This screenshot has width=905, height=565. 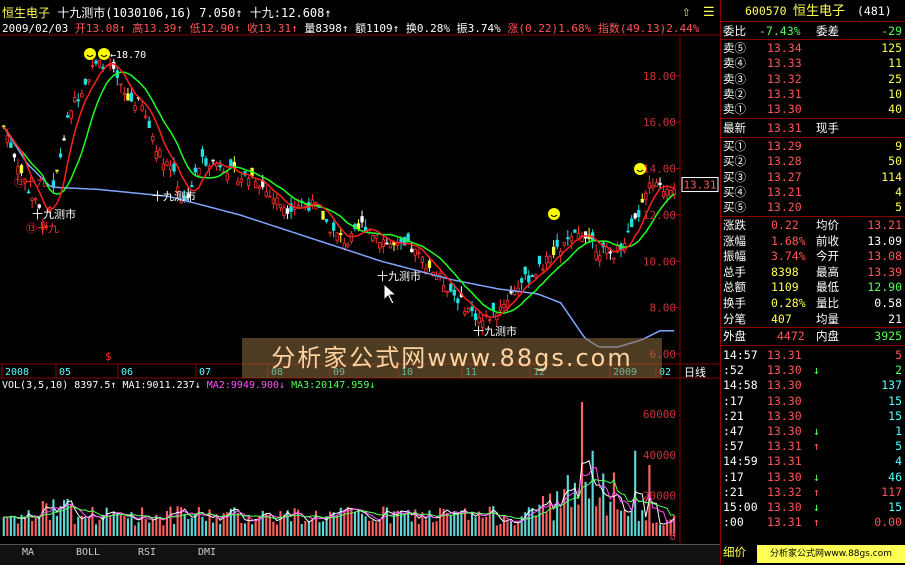 What do you see at coordinates (734, 191) in the screenshot?
I see `buy-level-label: 买④` at bounding box center [734, 191].